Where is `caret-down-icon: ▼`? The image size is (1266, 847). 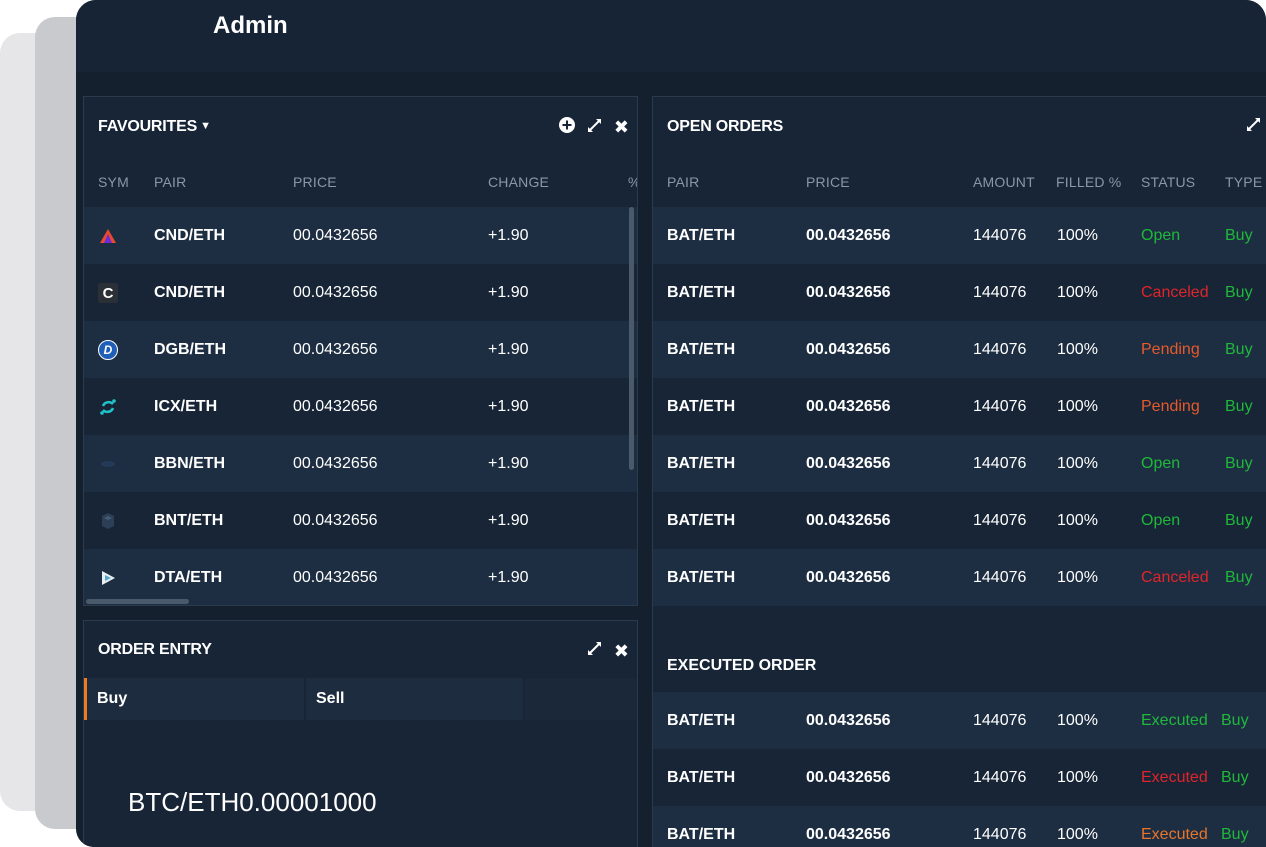 caret-down-icon: ▼ is located at coordinates (205, 126).